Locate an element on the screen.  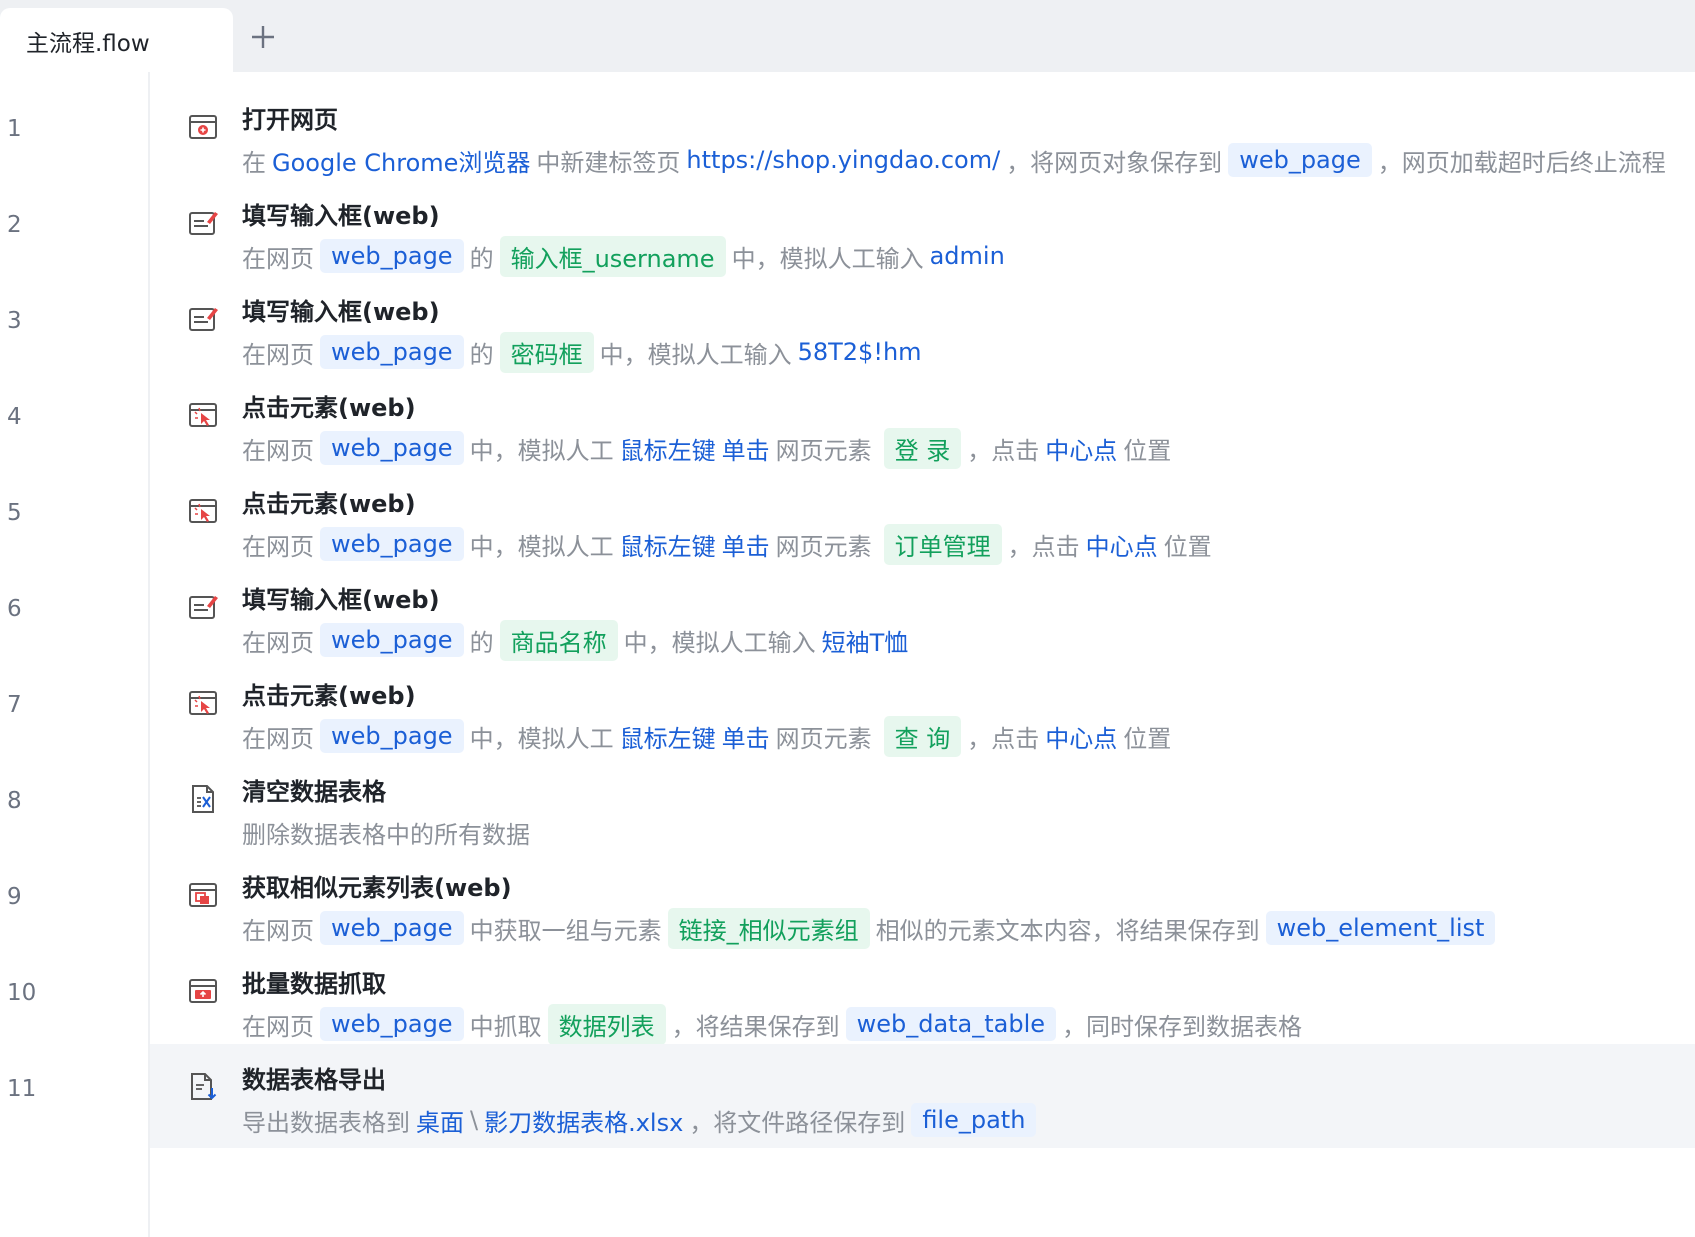
browser-param: Google Chrome浏览器 is located at coordinates (401, 160).